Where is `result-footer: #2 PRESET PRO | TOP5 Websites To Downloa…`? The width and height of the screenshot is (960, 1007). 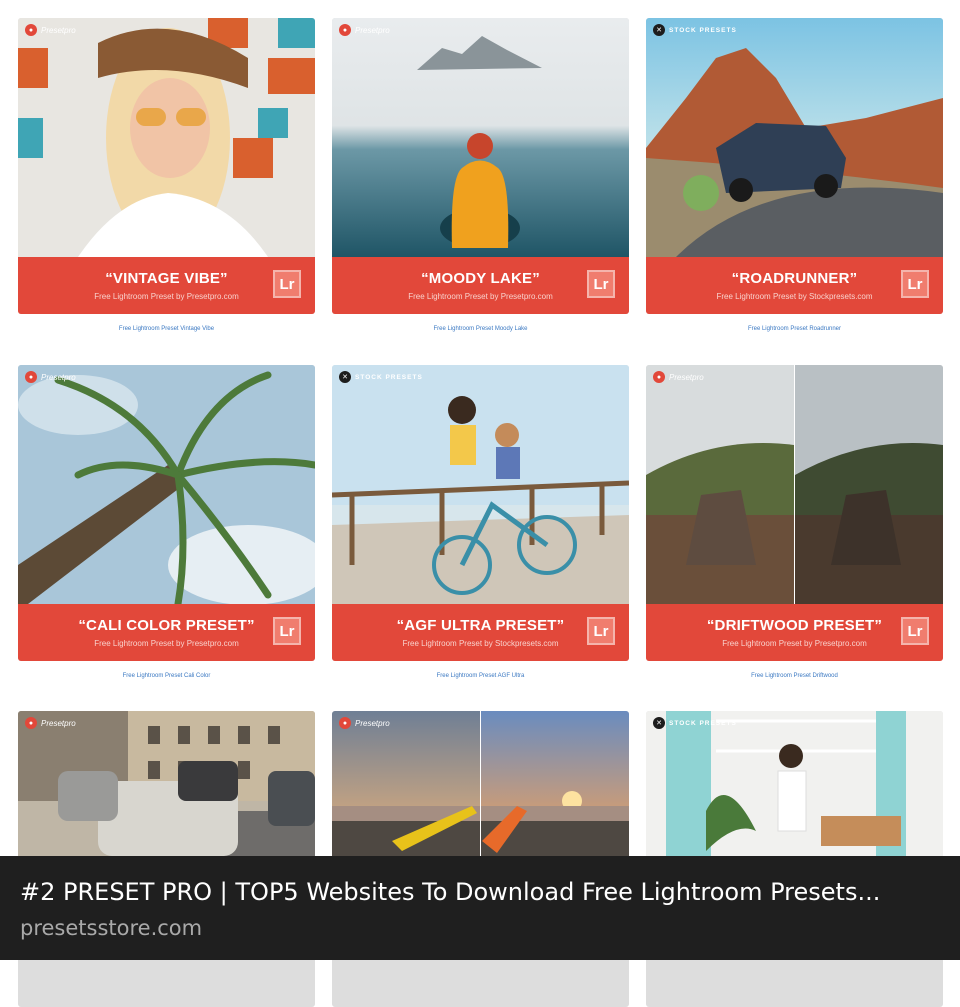
result-footer: #2 PRESET PRO | TOP5 Websites To Downloa… is located at coordinates (480, 908).